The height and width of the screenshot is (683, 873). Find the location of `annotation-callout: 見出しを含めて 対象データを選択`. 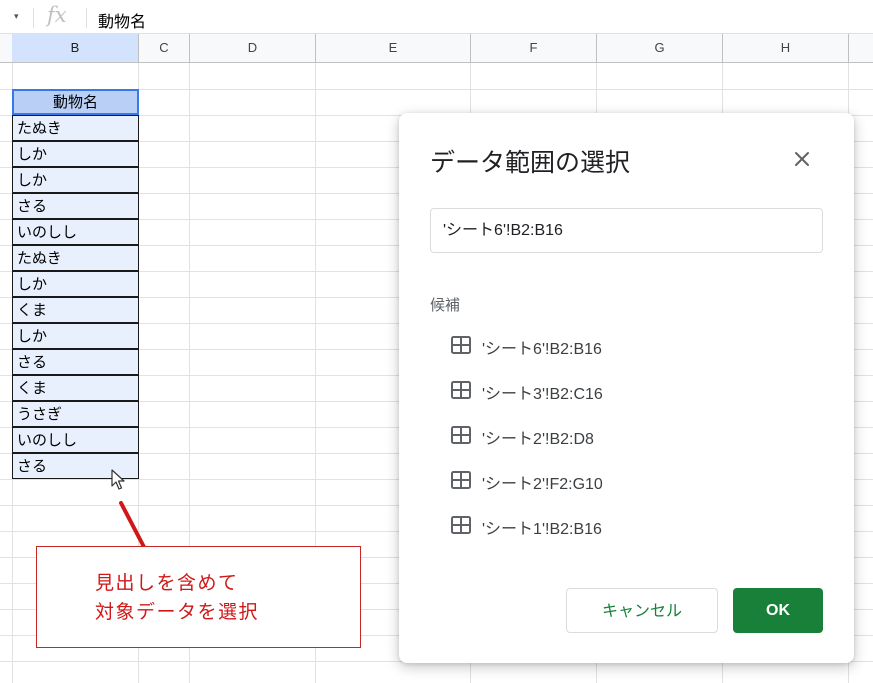

annotation-callout: 見出しを含めて 対象データを選択 is located at coordinates (198, 597).